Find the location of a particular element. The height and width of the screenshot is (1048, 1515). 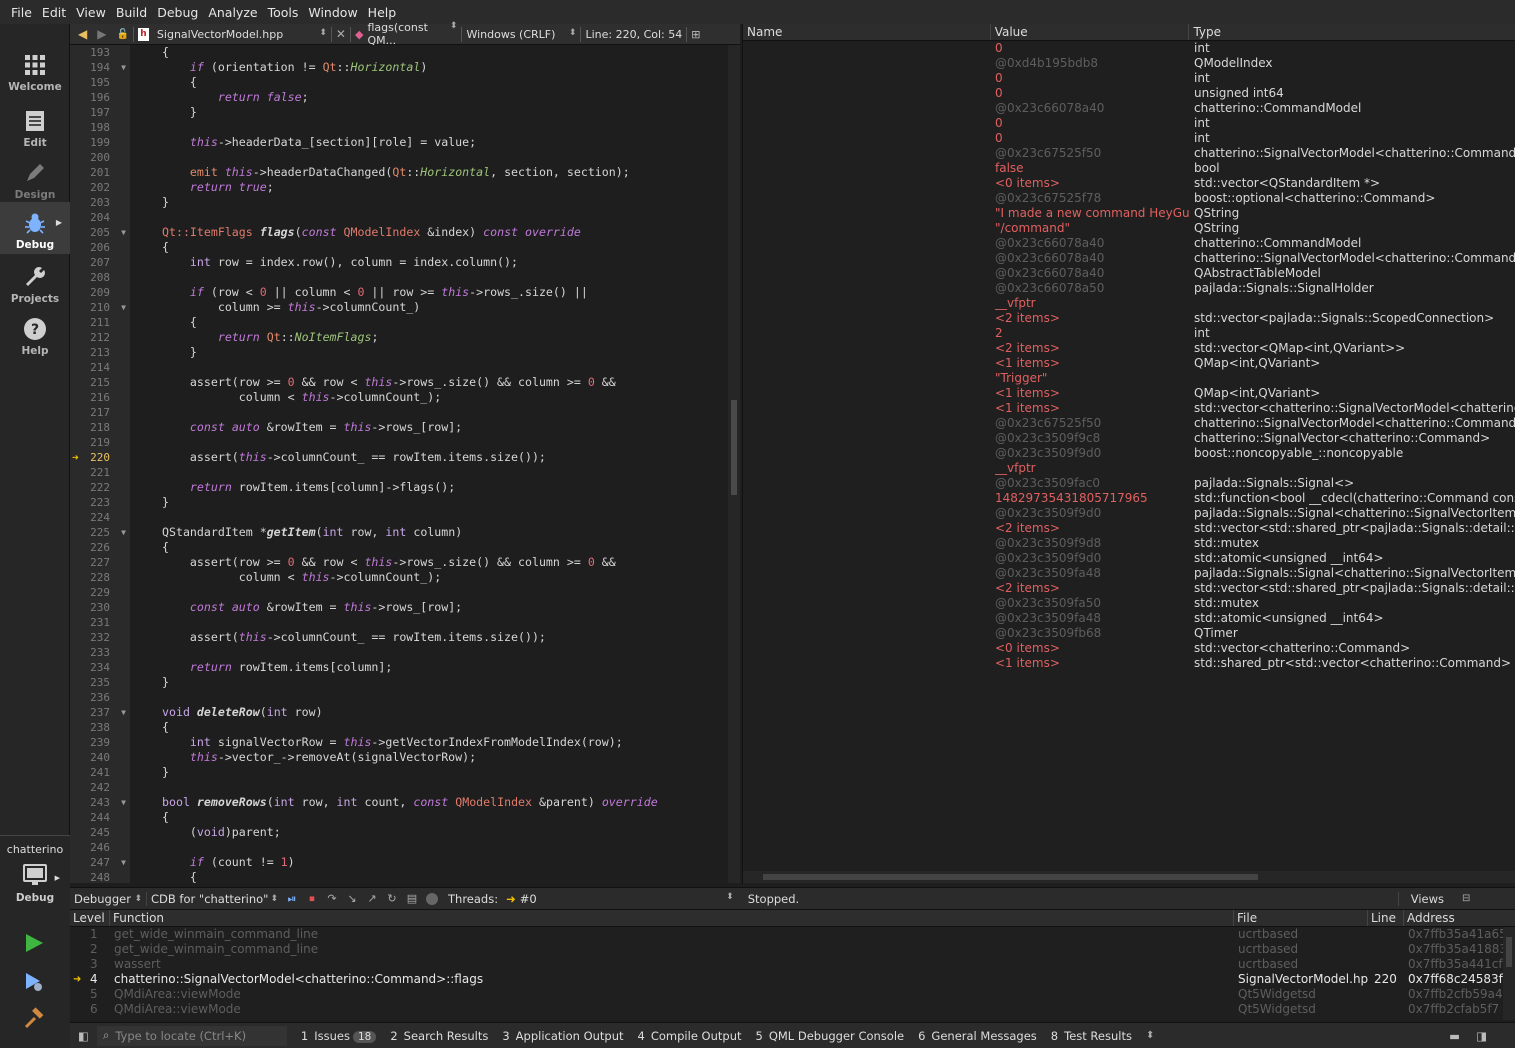

more-tabs-icon: ⬍ is located at coordinates (1150, 1035).